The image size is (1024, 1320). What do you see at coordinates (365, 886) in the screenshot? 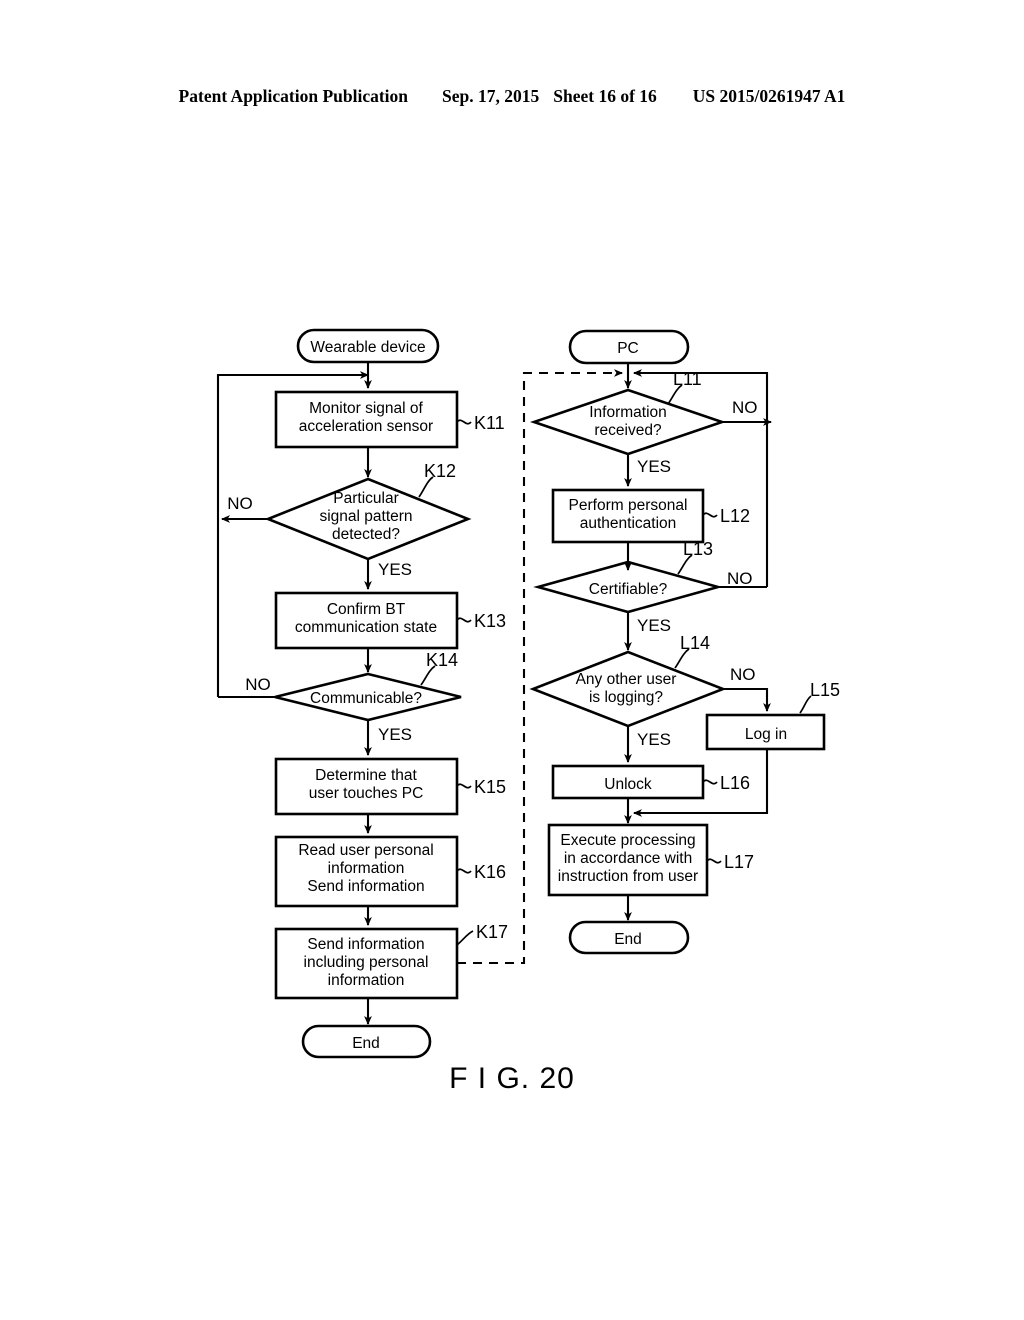
I see `node-k16-line3: Send information` at bounding box center [365, 886].